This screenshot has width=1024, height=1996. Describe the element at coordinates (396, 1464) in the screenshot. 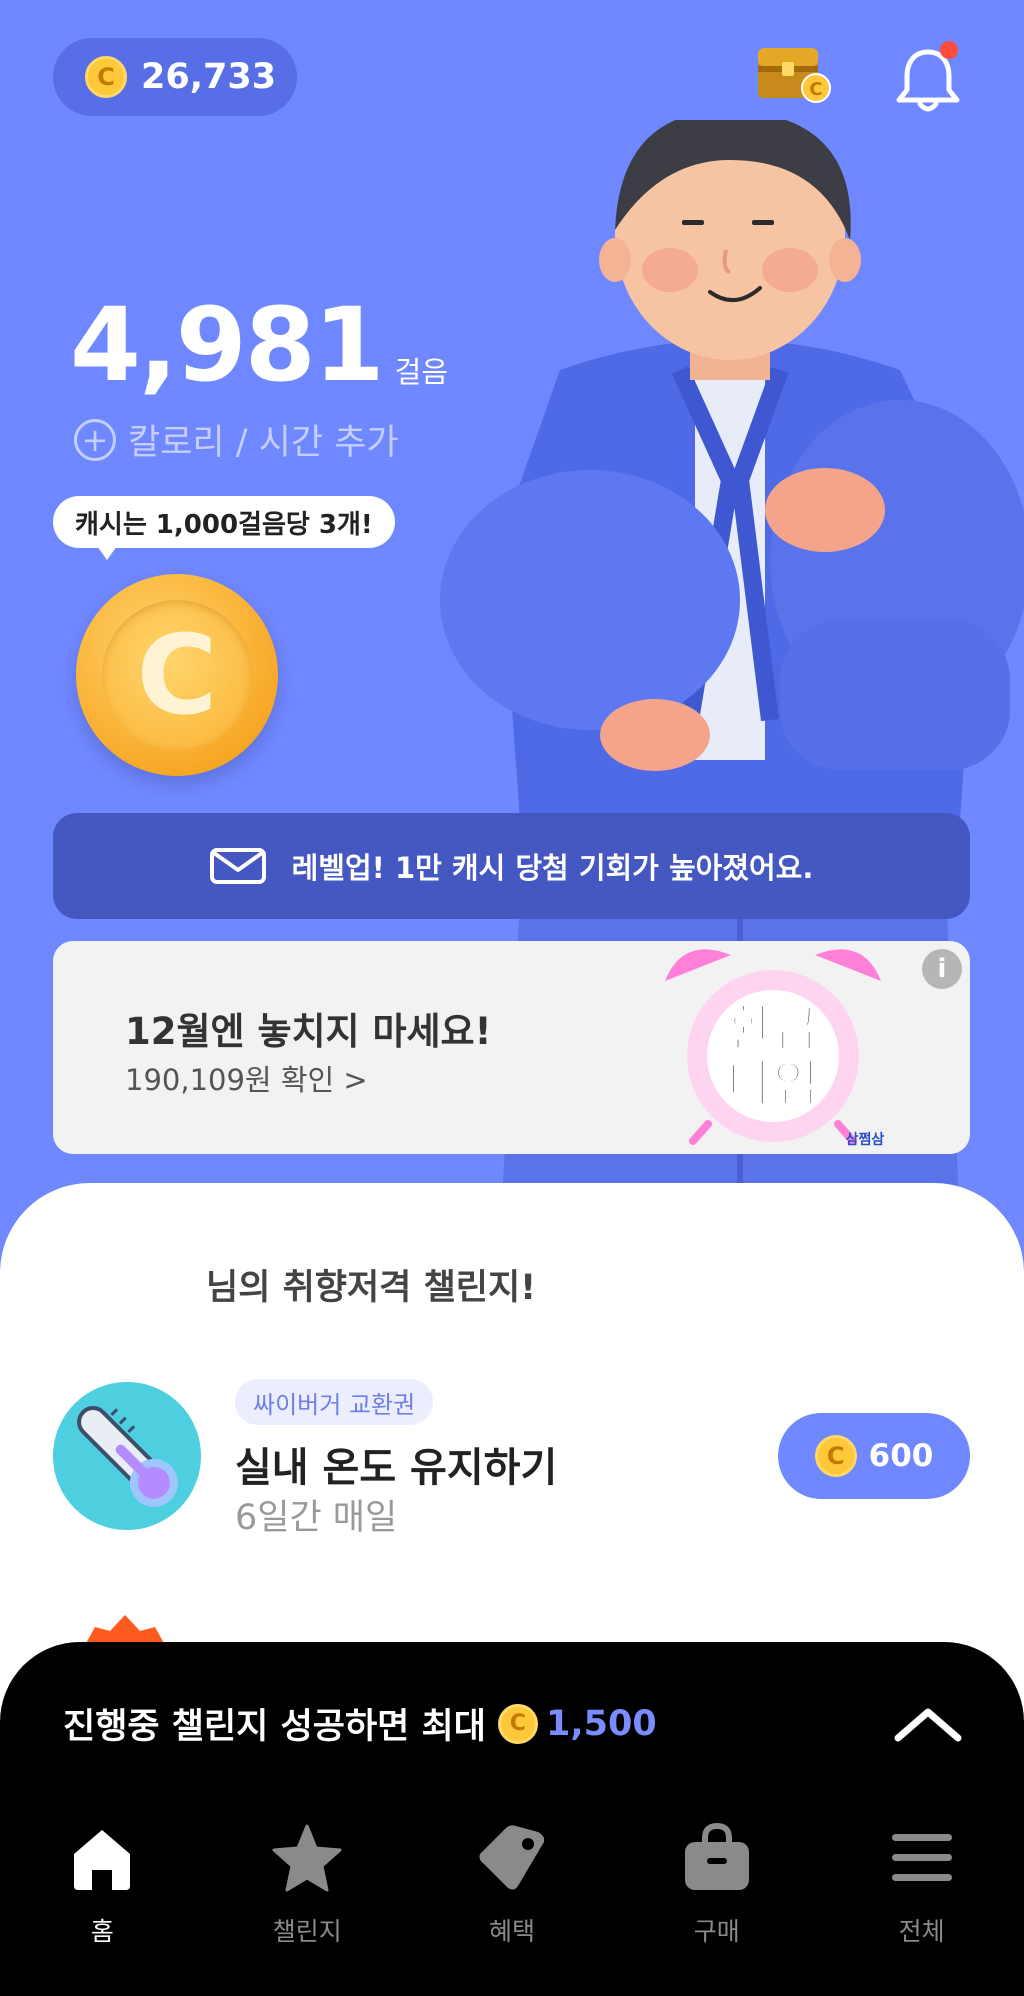

I see `challenge-name: 실내 온도 유지하기` at that location.